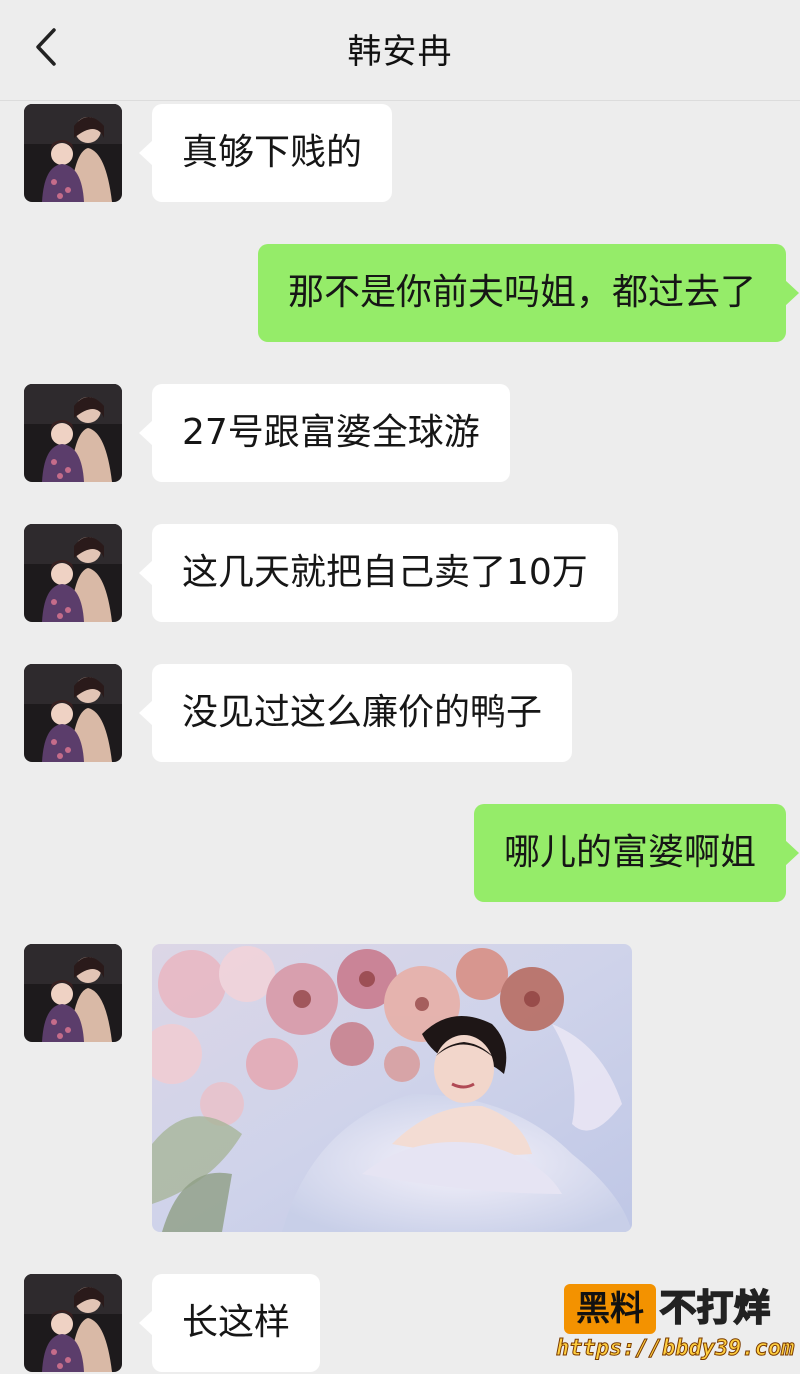 This screenshot has height=1374, width=800. I want to click on message-bubble-outgoing: 哪儿的富婆啊姐, so click(636, 853).